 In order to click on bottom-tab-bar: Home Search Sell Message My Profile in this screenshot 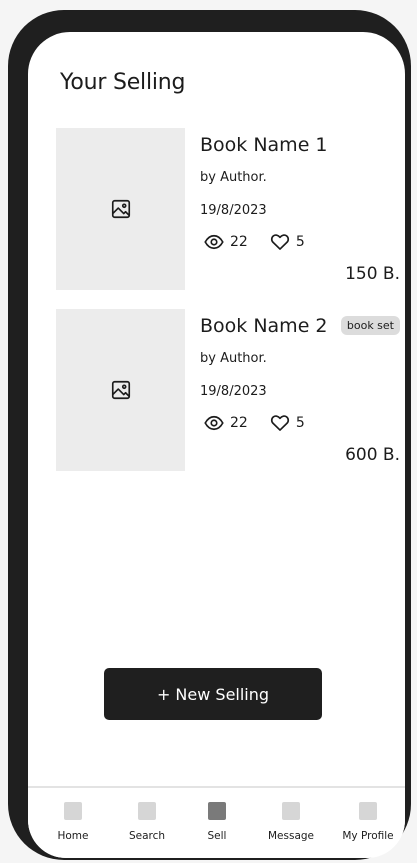, I will do `click(216, 822)`.